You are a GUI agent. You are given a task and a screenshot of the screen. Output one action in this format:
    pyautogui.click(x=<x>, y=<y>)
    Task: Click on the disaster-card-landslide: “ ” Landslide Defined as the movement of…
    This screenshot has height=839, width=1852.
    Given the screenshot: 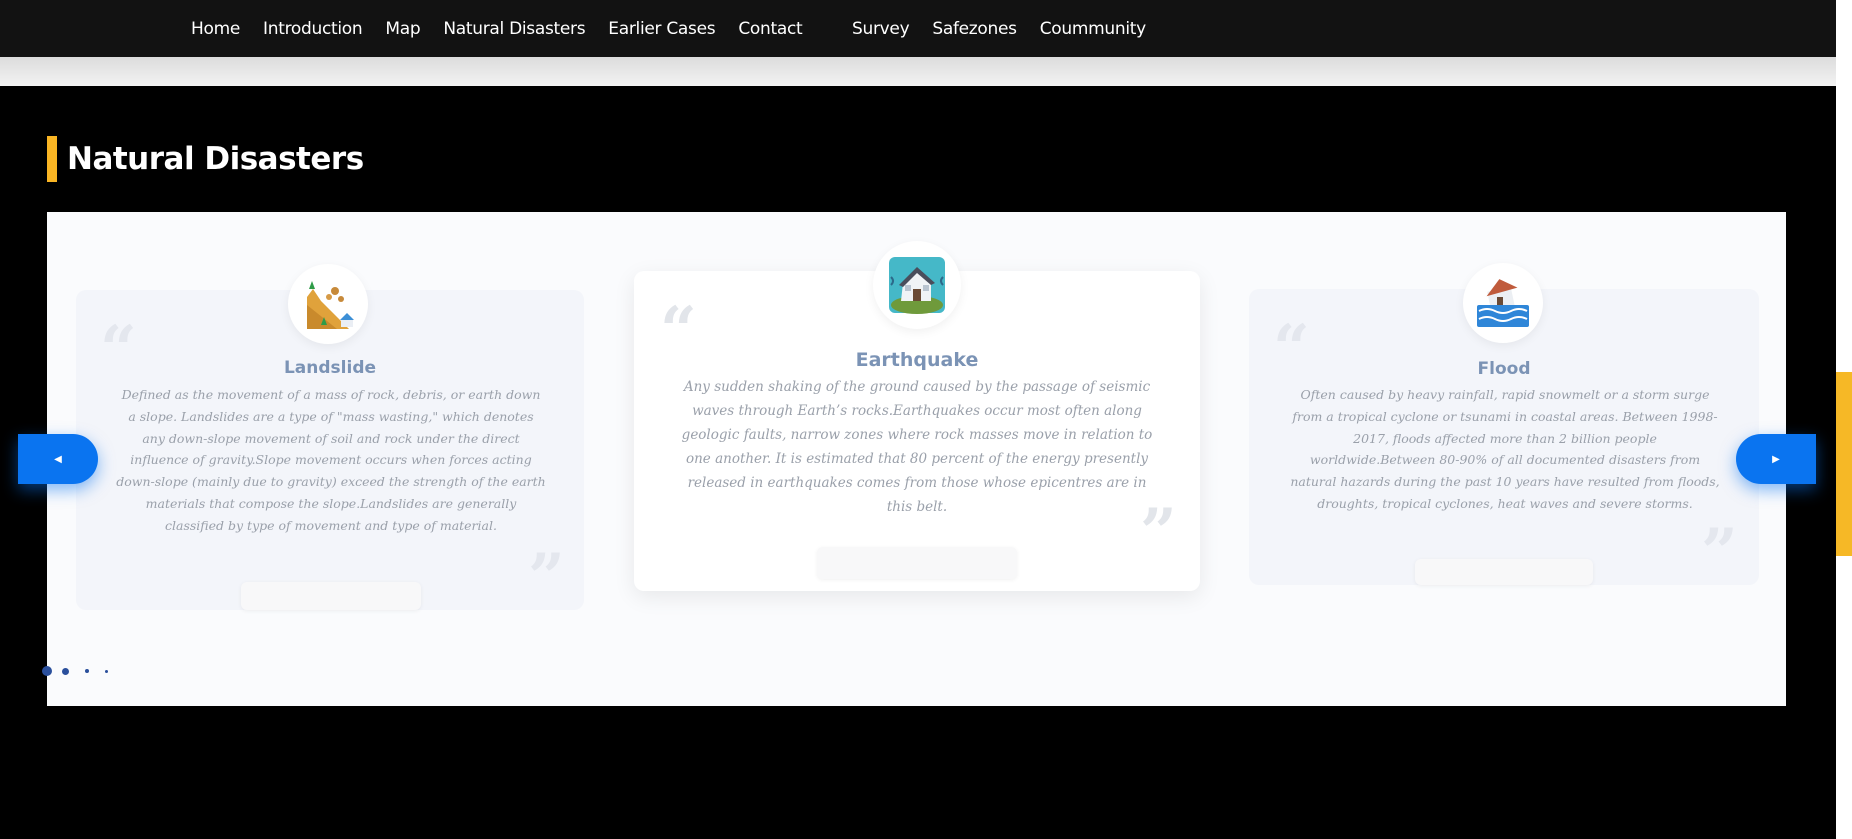 What is the action you would take?
    pyautogui.click(x=330, y=439)
    